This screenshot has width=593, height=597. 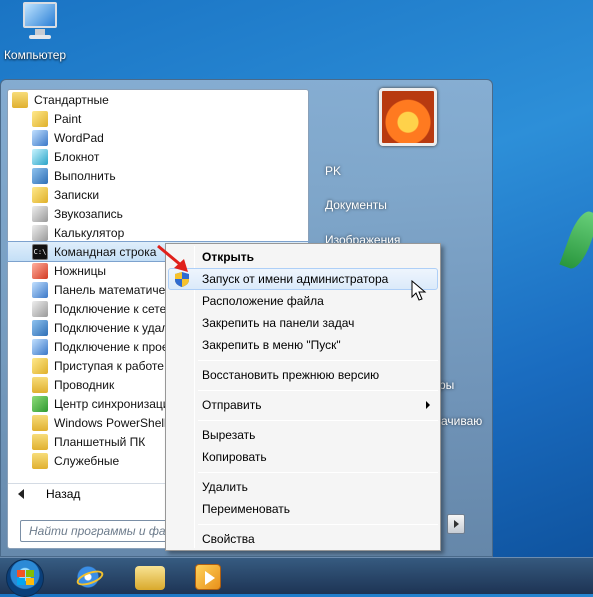 What do you see at coordinates (150, 578) in the screenshot?
I see `explorer-folder-icon` at bounding box center [150, 578].